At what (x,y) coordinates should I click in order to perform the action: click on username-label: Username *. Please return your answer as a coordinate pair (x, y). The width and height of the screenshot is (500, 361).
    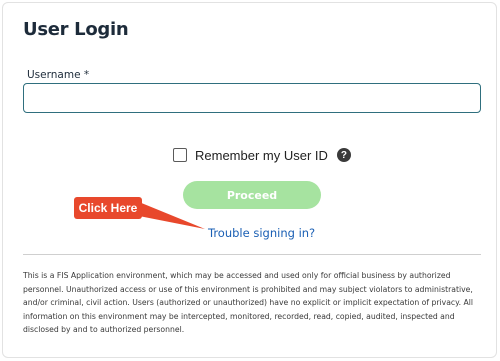
    Looking at the image, I should click on (58, 75).